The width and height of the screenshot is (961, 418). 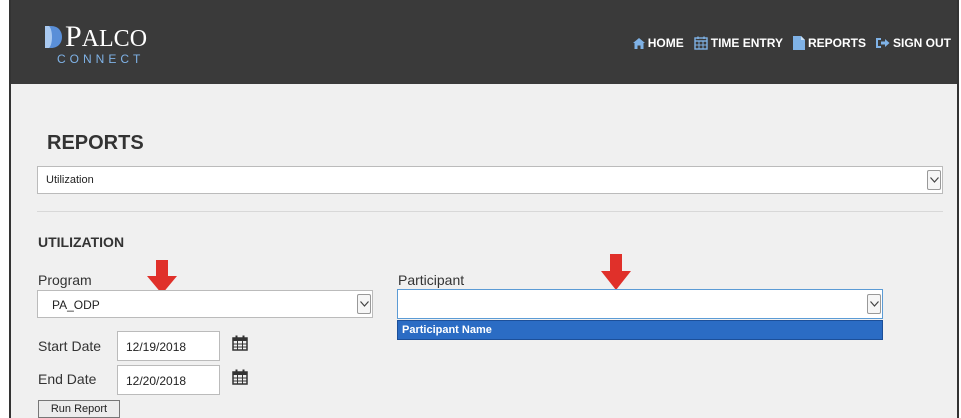 What do you see at coordinates (76, 305) in the screenshot?
I see `program-value: PA_ODP` at bounding box center [76, 305].